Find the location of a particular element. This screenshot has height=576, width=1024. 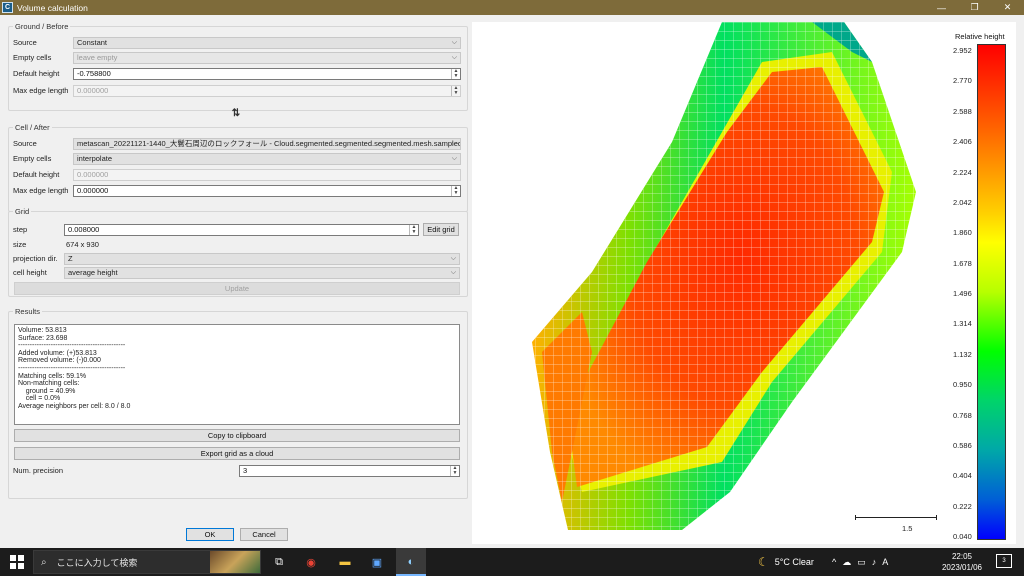

cell-height-value: average height is located at coordinates (93, 272).